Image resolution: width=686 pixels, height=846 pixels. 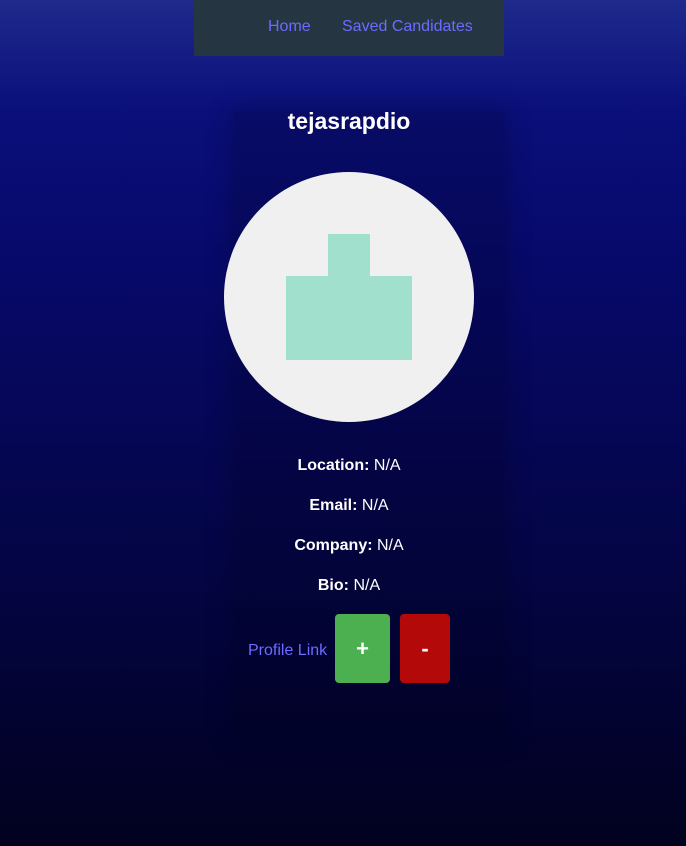 What do you see at coordinates (333, 465) in the screenshot?
I see `location-label: Location:` at bounding box center [333, 465].